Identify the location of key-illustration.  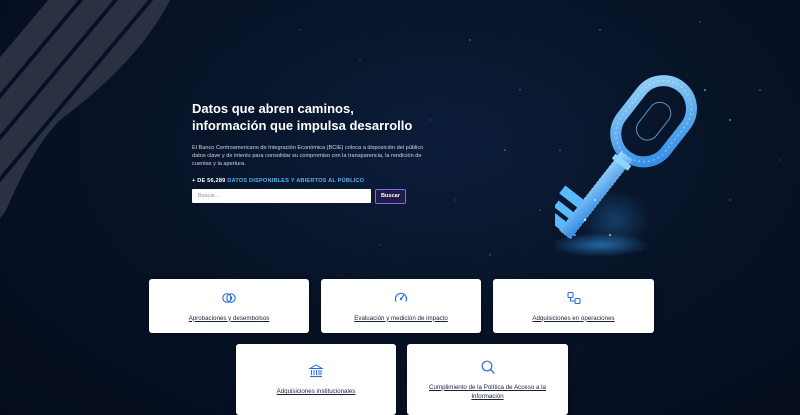
(643, 166).